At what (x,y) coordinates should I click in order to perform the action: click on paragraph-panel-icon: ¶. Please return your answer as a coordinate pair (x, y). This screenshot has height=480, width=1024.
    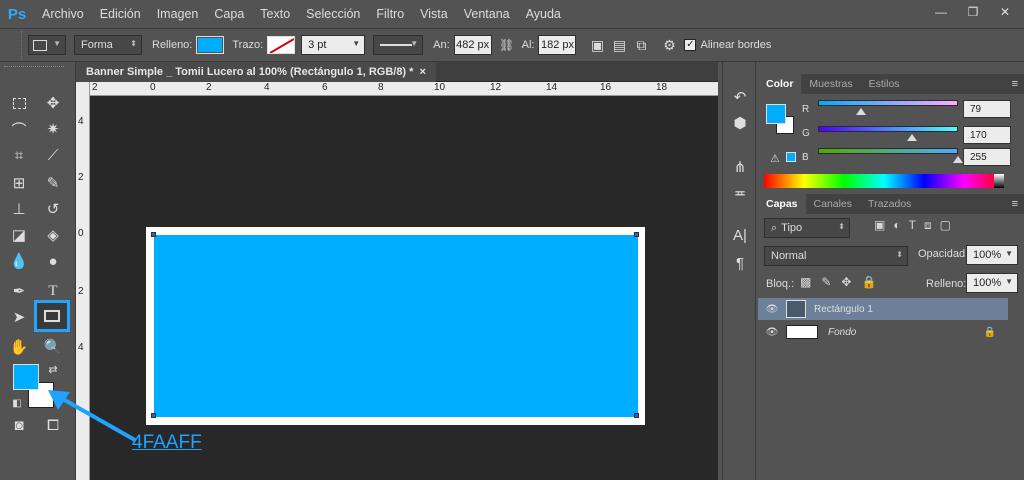
    Looking at the image, I should click on (740, 263).